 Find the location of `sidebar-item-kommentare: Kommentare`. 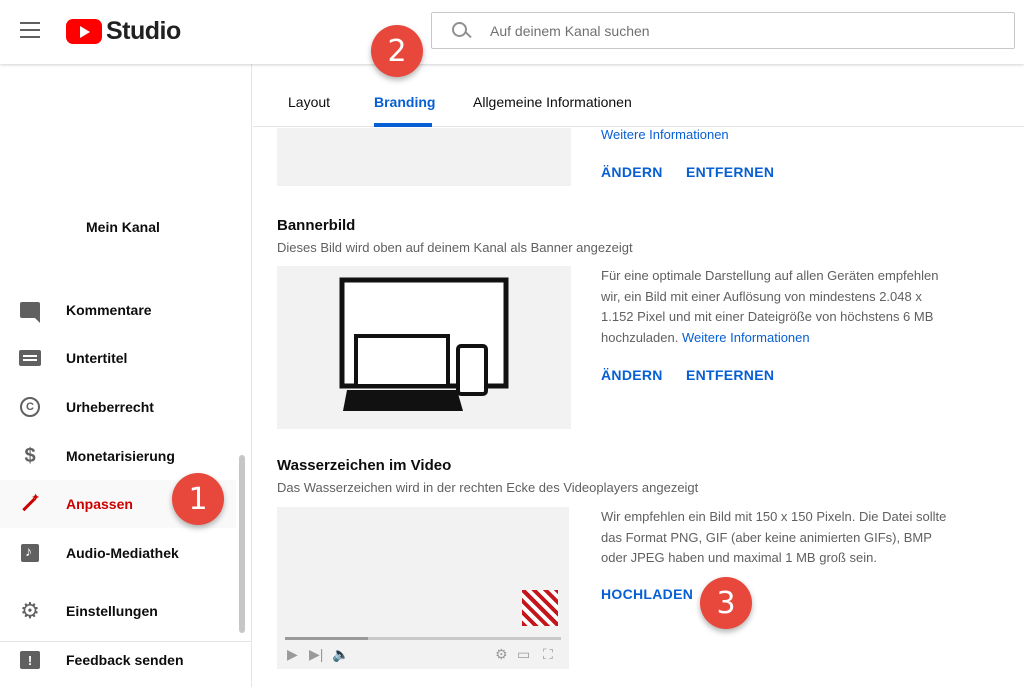

sidebar-item-kommentare: Kommentare is located at coordinates (118, 310).